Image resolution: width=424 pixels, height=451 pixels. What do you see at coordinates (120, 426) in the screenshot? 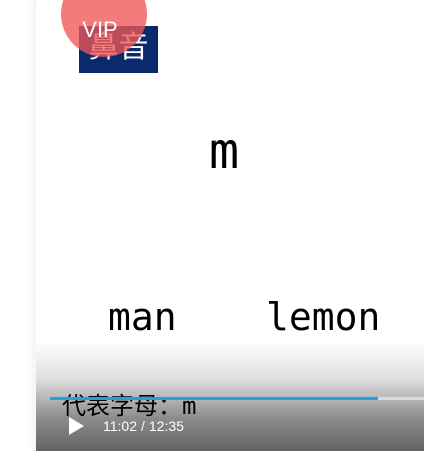
I see `current-time: 11:02` at bounding box center [120, 426].